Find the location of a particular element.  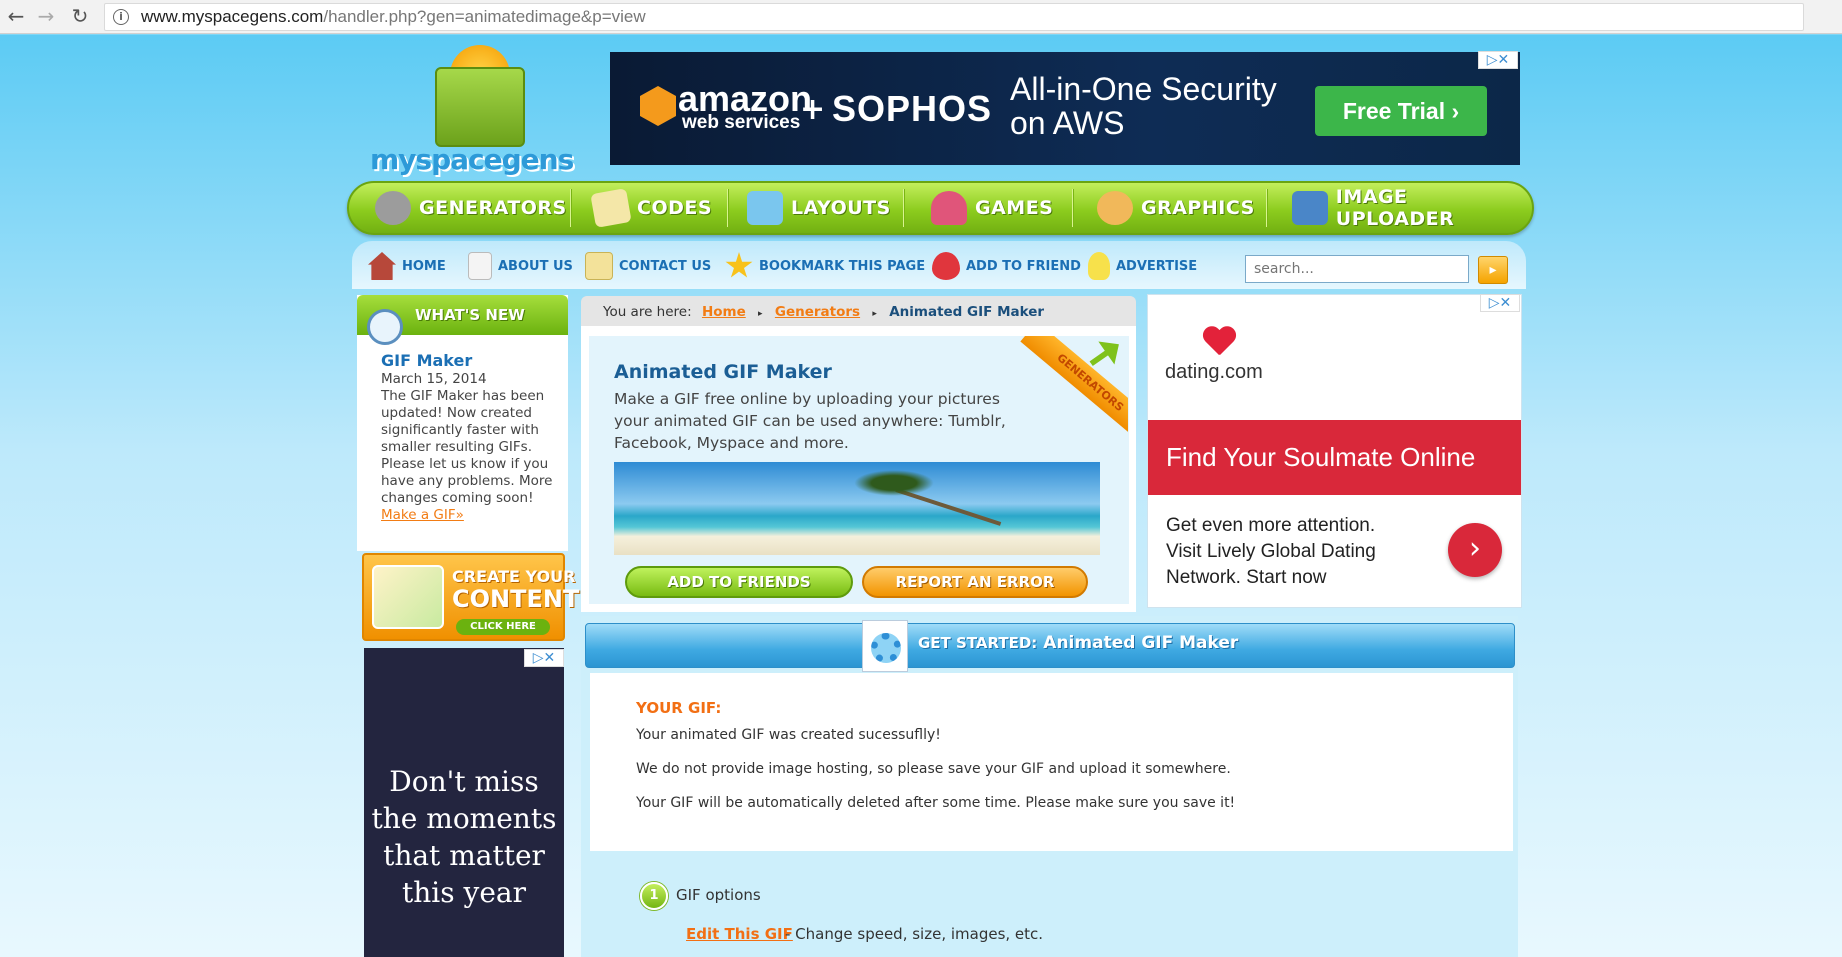

logo-text: myspacegens is located at coordinates (472, 159).